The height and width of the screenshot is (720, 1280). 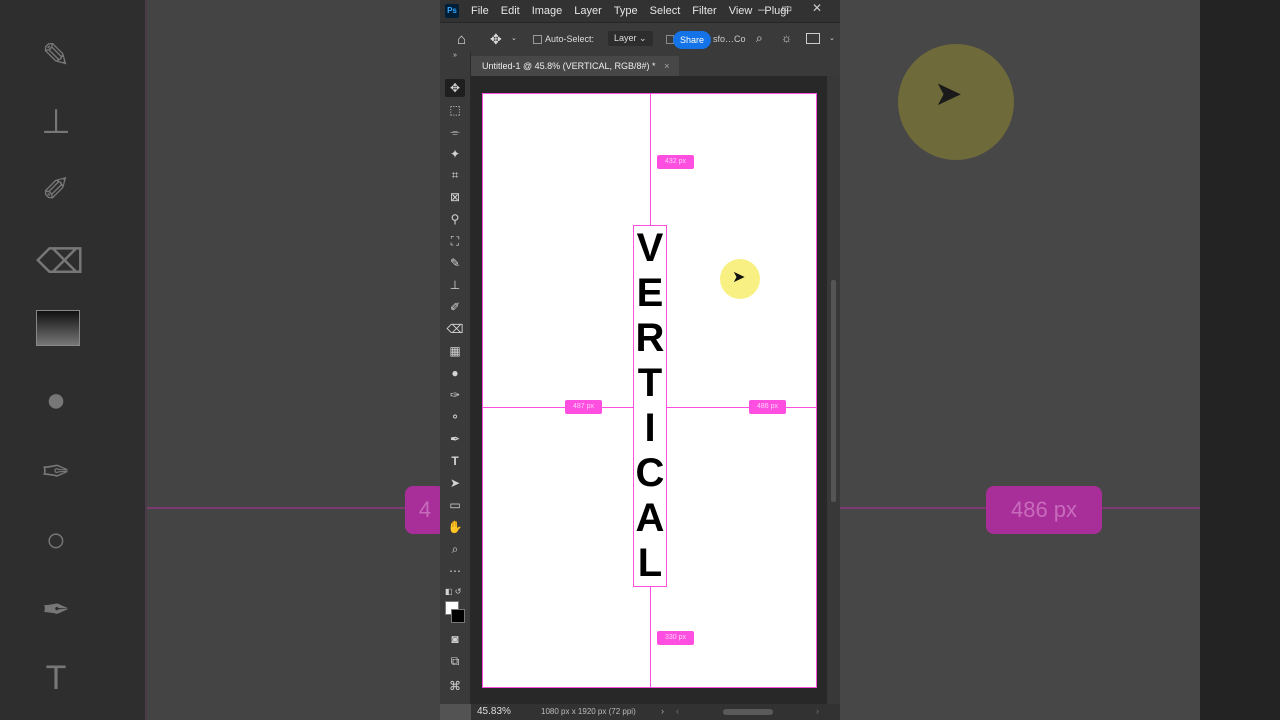 I want to click on guide-left, so click(x=558, y=407).